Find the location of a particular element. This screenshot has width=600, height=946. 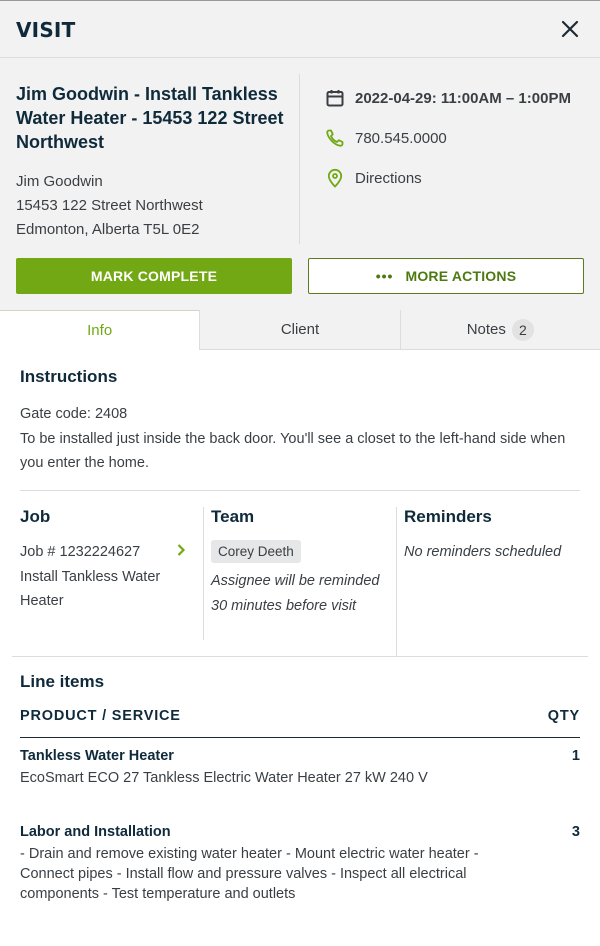

tab-client: Client is located at coordinates (299, 330).